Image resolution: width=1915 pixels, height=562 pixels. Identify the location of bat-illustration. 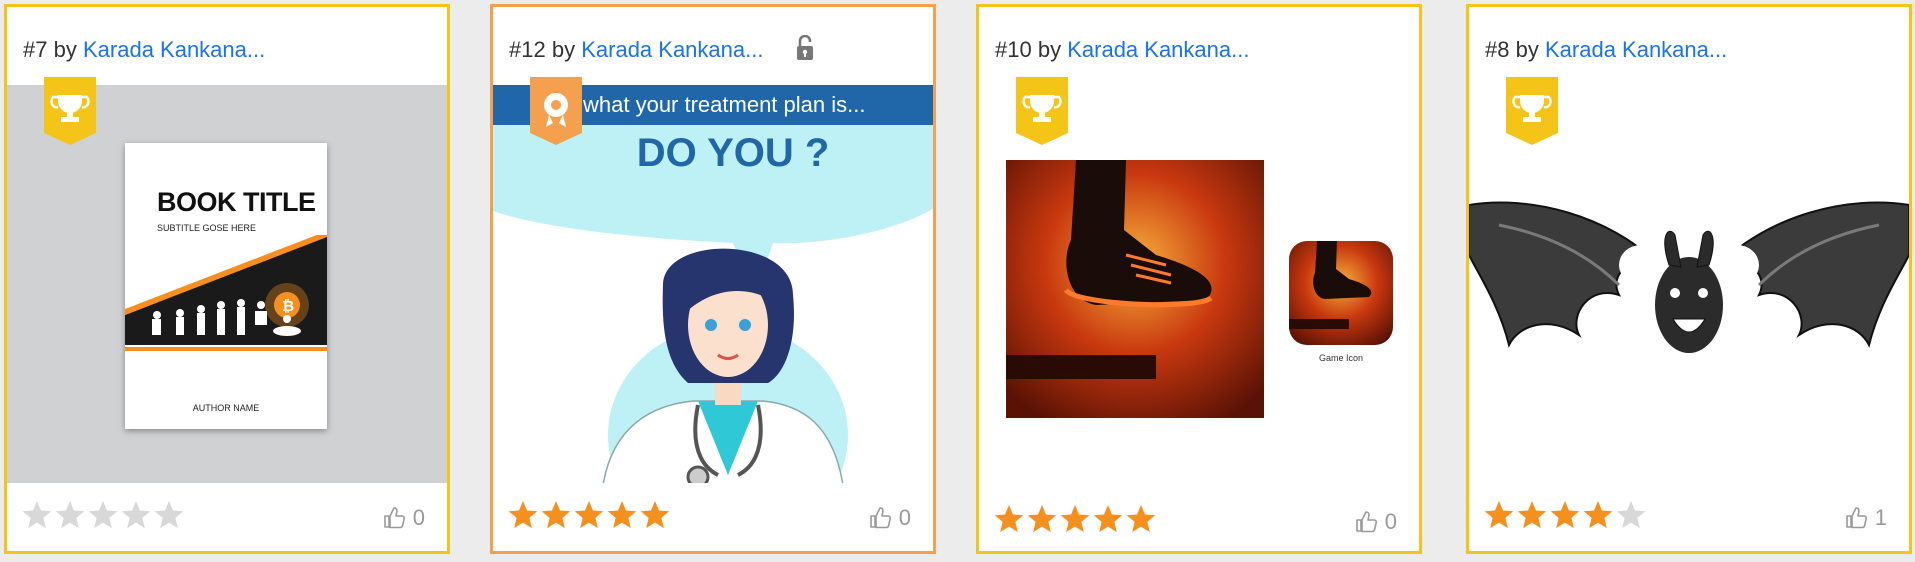
(1689, 277).